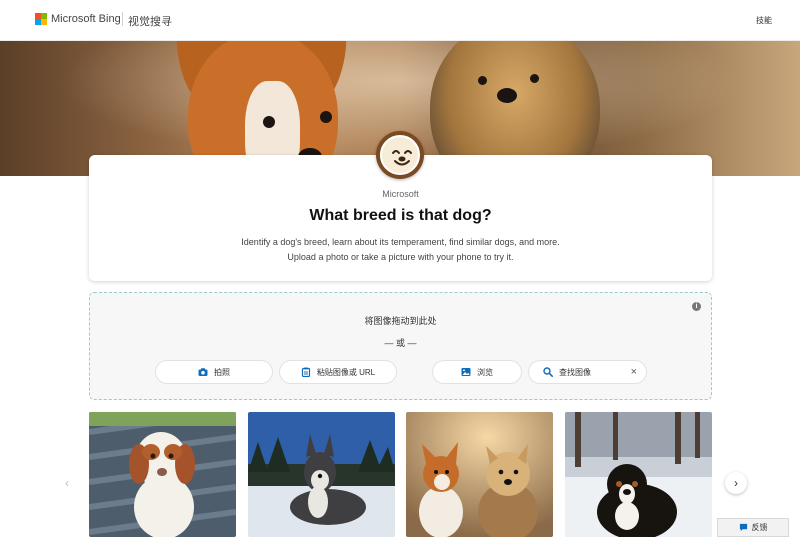  Describe the element at coordinates (41, 19) in the screenshot. I see `microsoft-logo-icon` at that location.